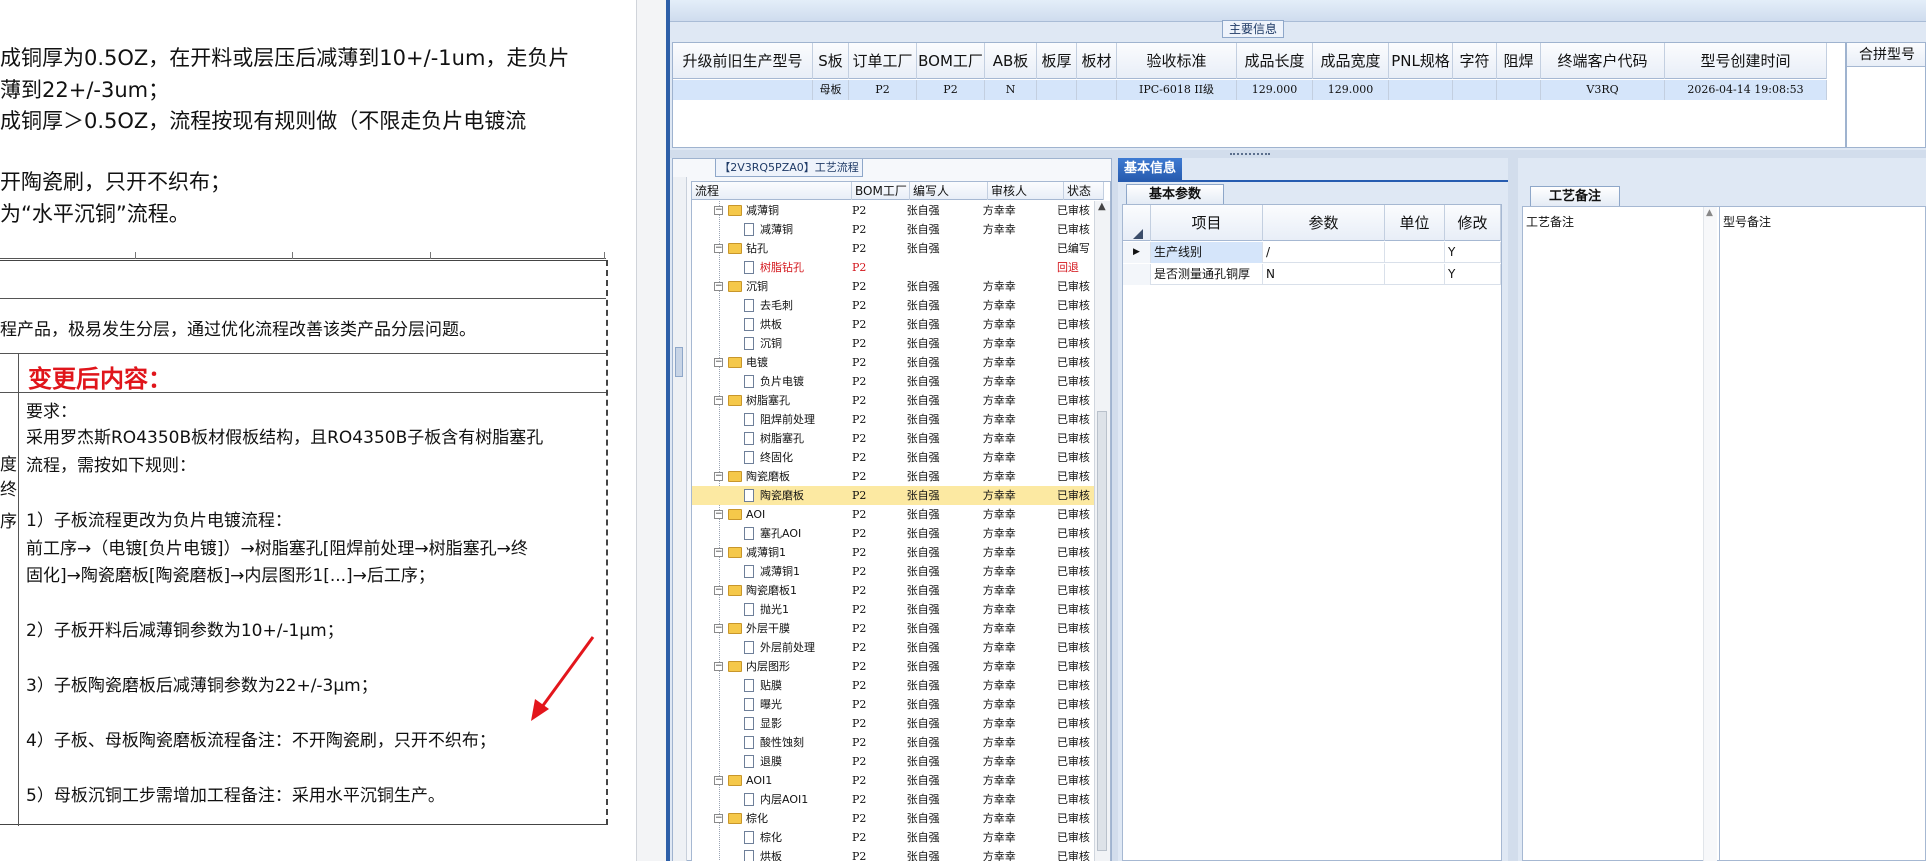 This screenshot has height=861, width=1926. Describe the element at coordinates (1575, 196) in the screenshot. I see `tab-process-remark: 工艺备注` at that location.